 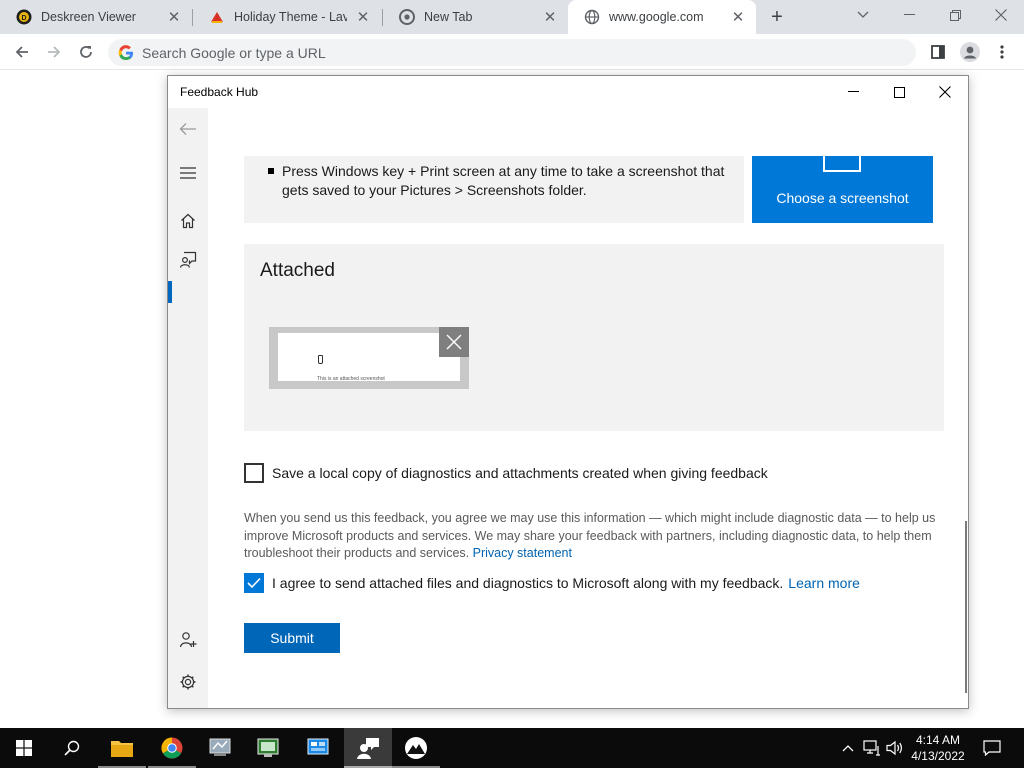 What do you see at coordinates (909, 15) in the screenshot?
I see `browser-minimize-button` at bounding box center [909, 15].